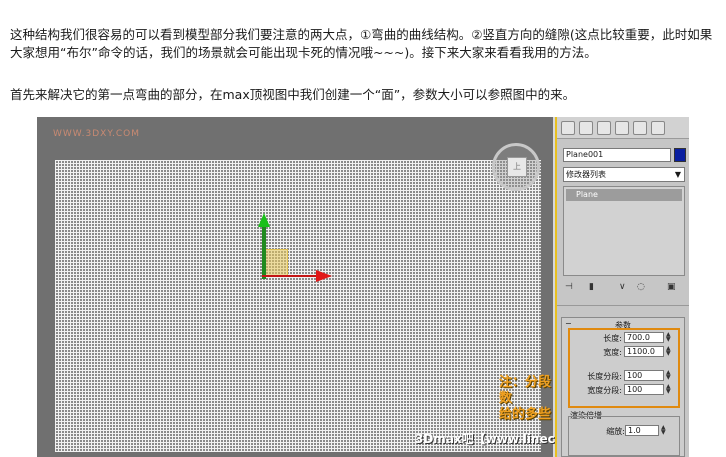 The width and height of the screenshot is (726, 457). What do you see at coordinates (586, 128) in the screenshot?
I see `modify-tab-icon` at bounding box center [586, 128].